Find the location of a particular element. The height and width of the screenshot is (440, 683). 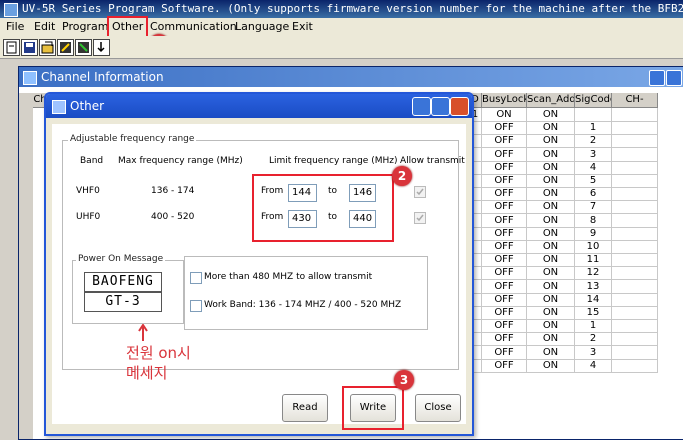

read-radio-icon is located at coordinates (65, 47).